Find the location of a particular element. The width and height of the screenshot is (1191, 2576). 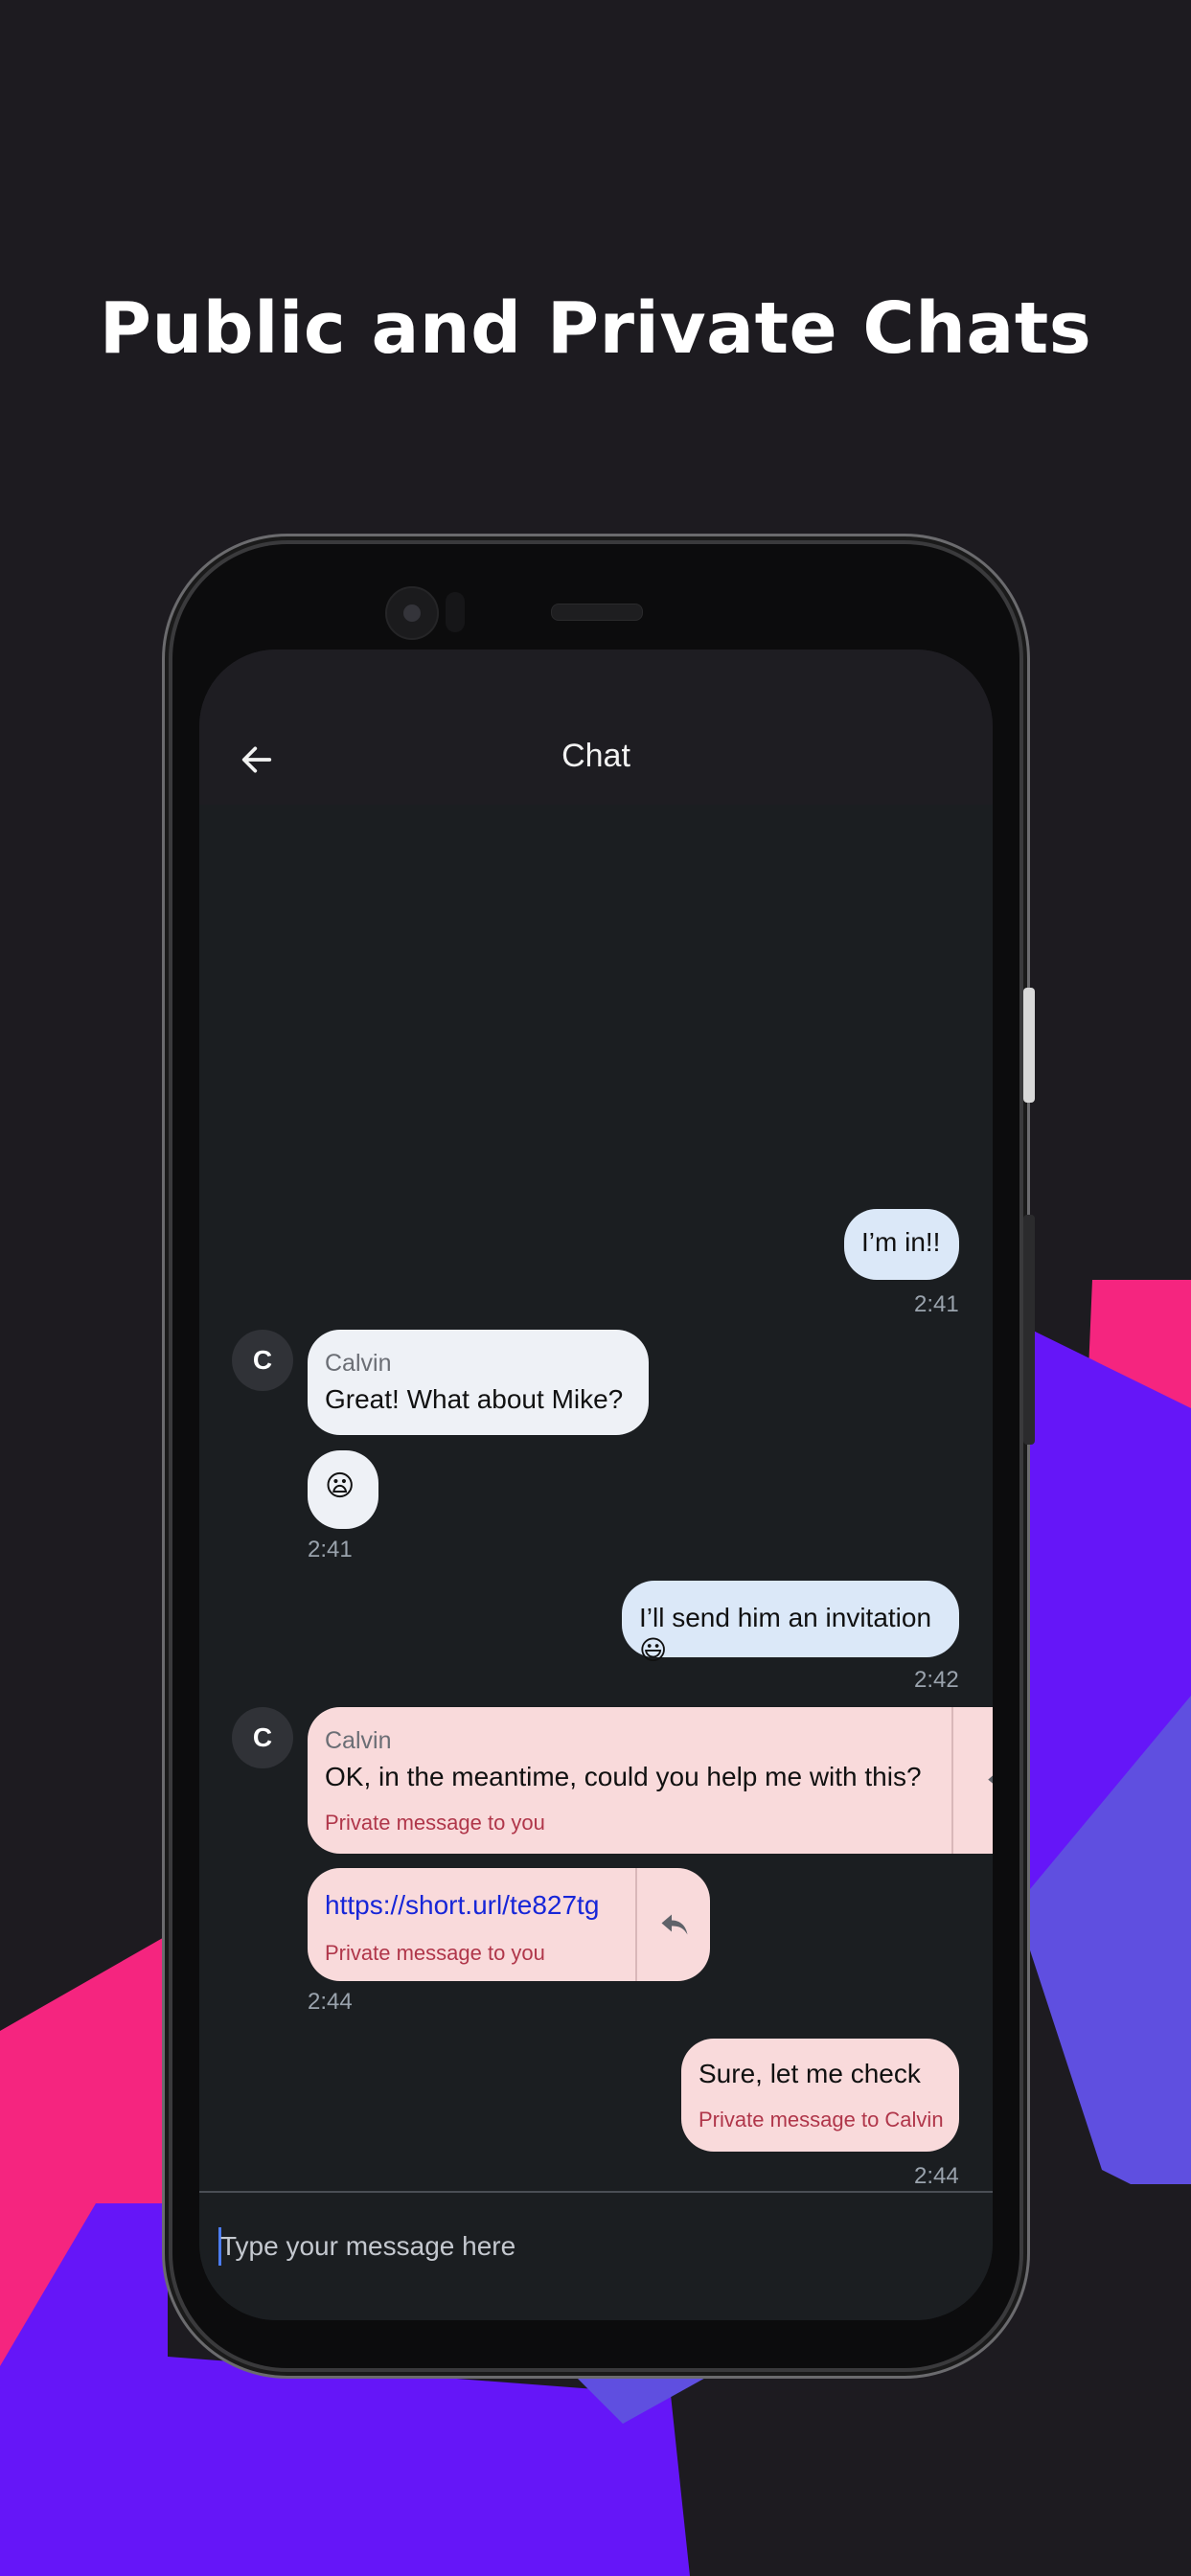

message-text: I’m in!! is located at coordinates (901, 1242).